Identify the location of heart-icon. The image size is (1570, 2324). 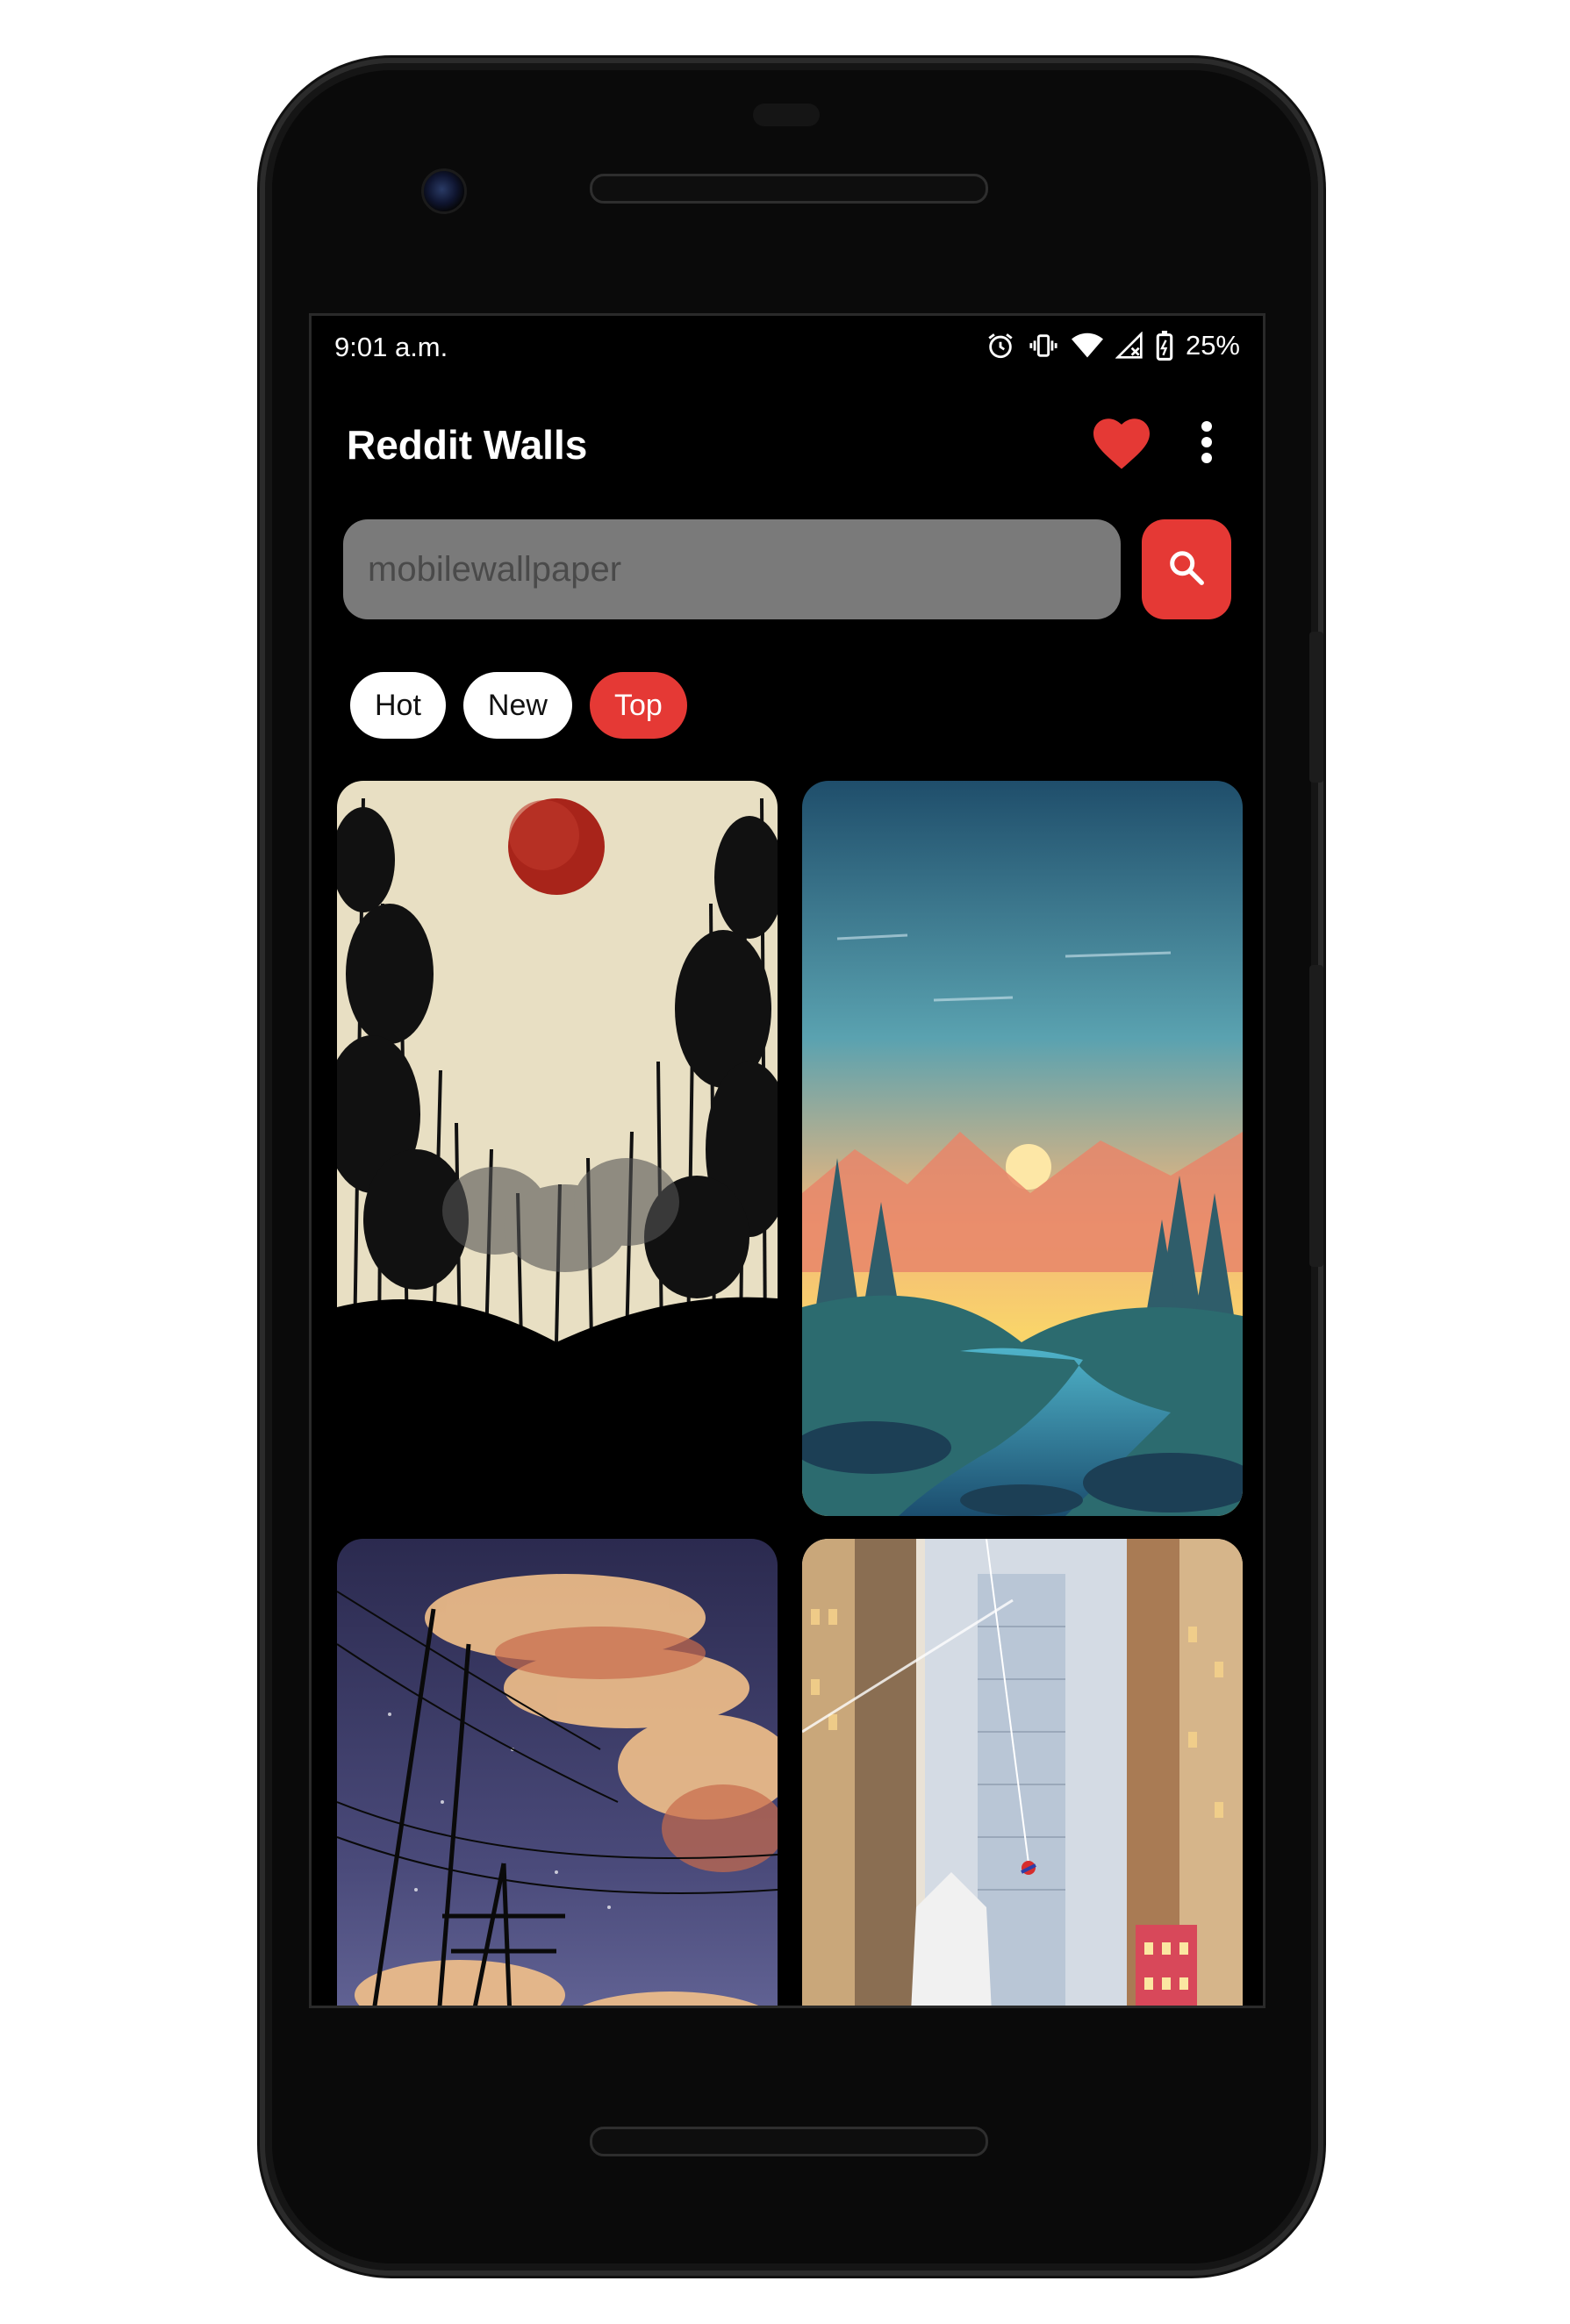
(1122, 446).